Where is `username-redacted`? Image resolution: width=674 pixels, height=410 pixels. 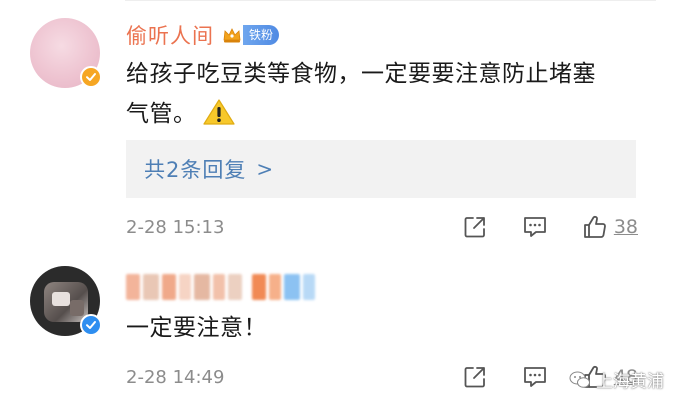 username-redacted is located at coordinates (222, 287).